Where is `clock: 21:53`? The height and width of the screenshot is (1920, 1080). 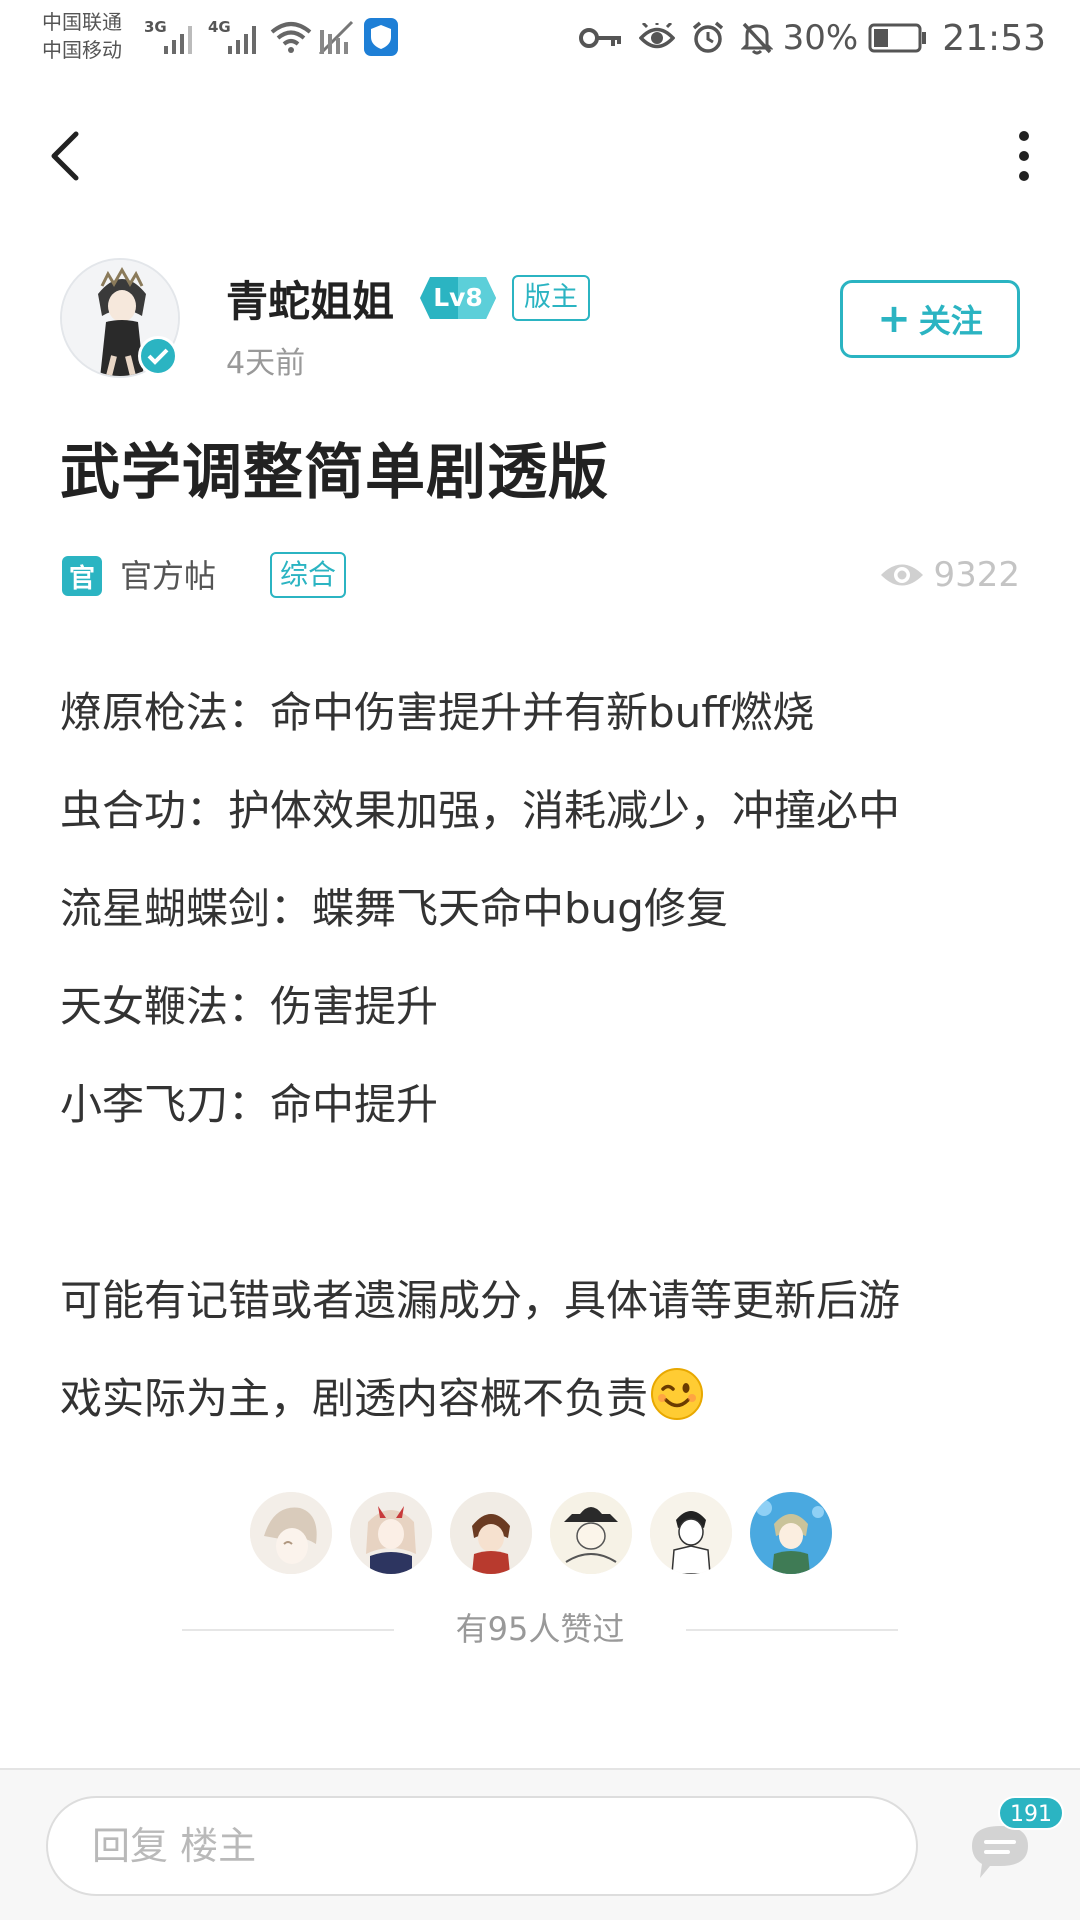
clock: 21:53 is located at coordinates (994, 38).